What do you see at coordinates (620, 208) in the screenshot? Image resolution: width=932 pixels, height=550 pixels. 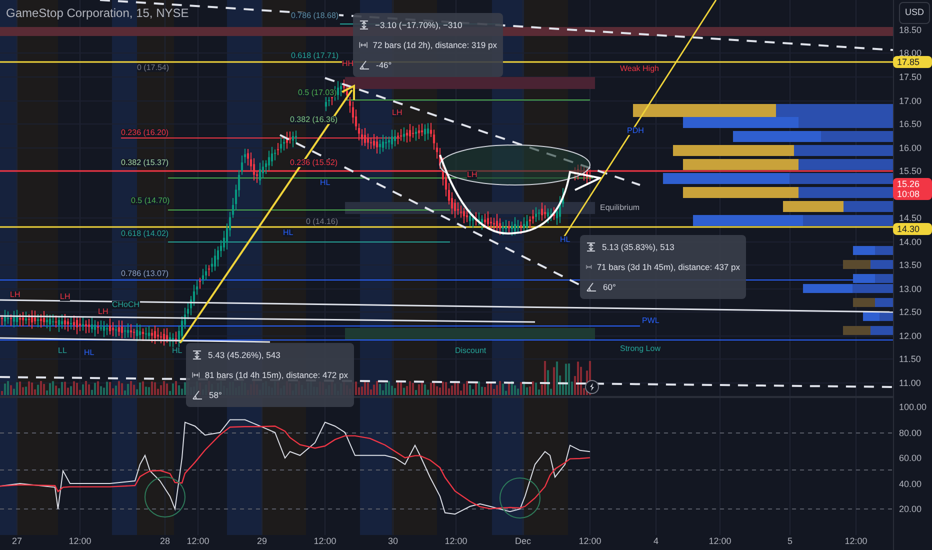 I see `chart-marker-label: Equilibrium` at bounding box center [620, 208].